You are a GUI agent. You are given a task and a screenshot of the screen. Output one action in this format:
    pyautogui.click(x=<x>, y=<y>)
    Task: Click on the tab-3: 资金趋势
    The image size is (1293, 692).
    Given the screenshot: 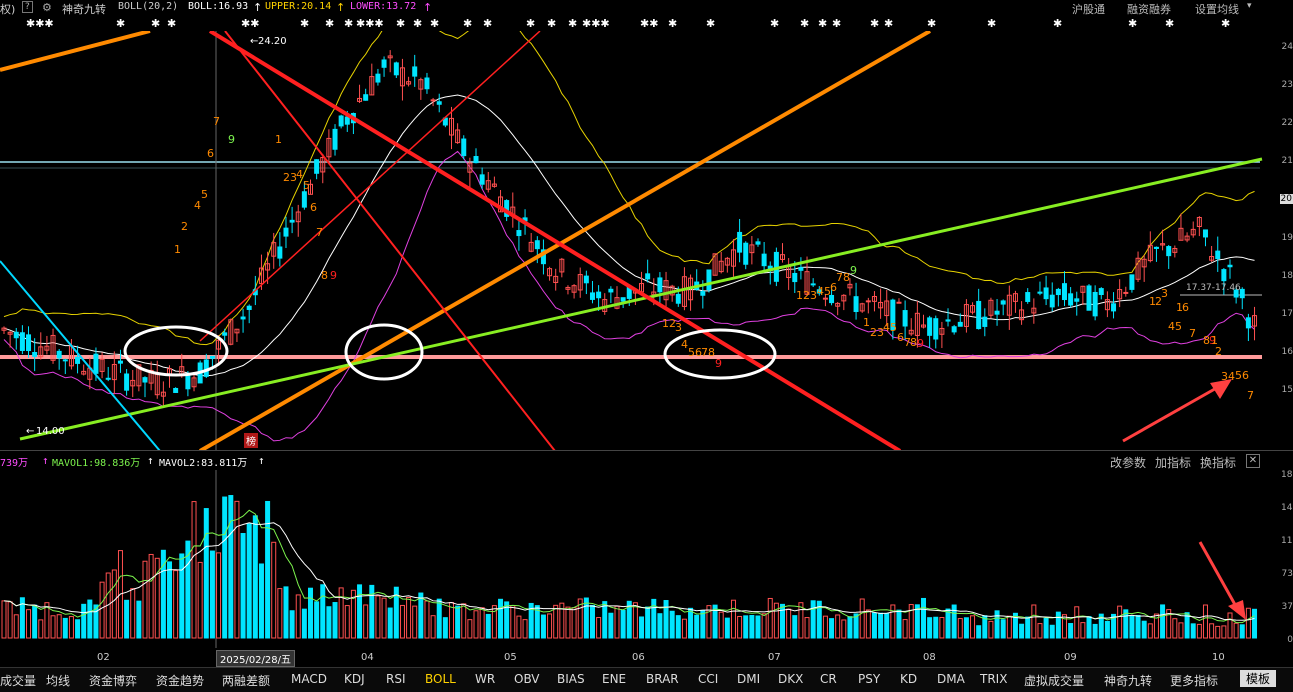 What is the action you would take?
    pyautogui.click(x=180, y=680)
    